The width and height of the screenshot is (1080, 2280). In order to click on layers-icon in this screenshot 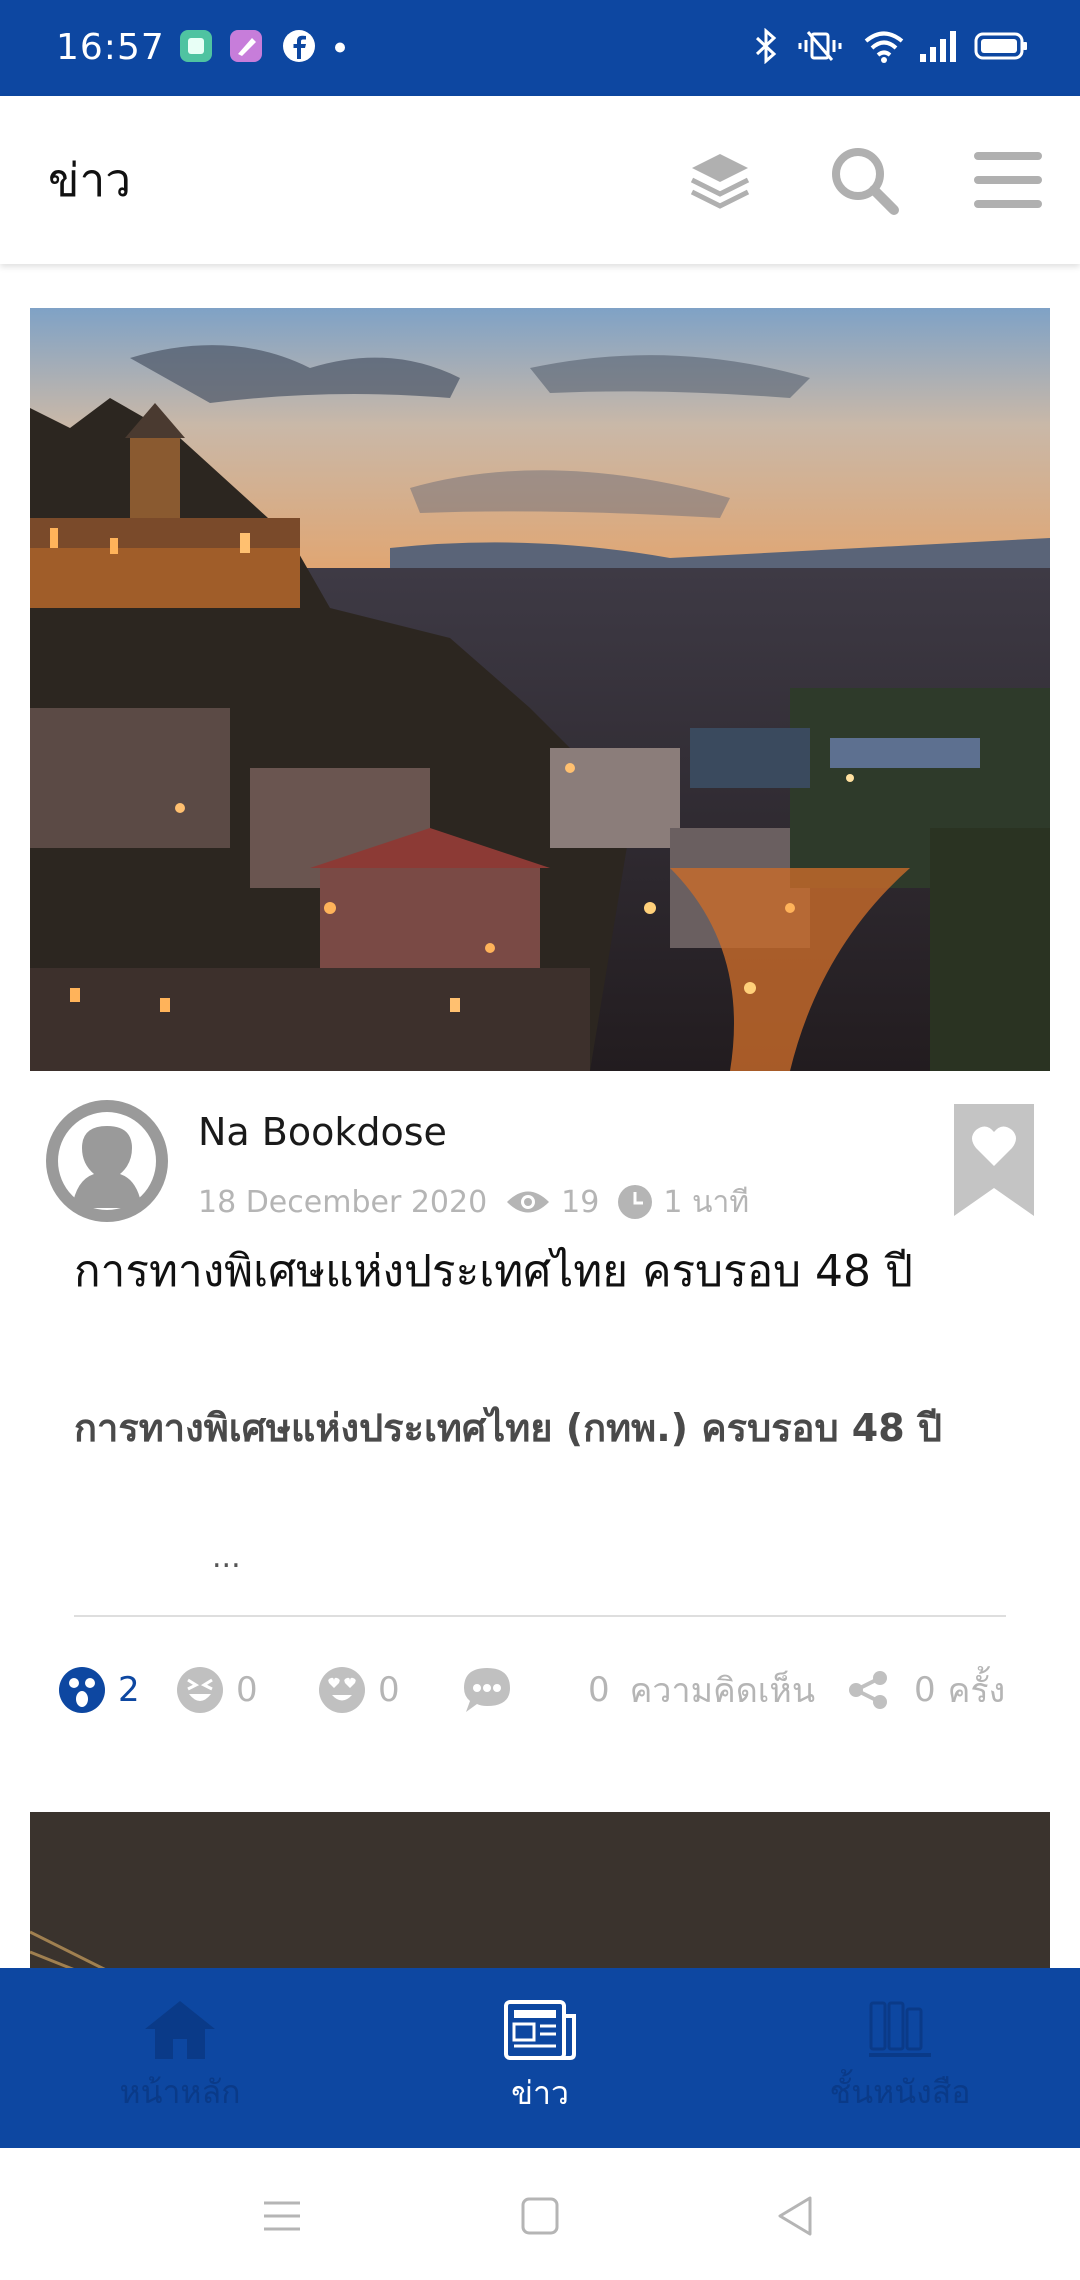, I will do `click(720, 180)`.